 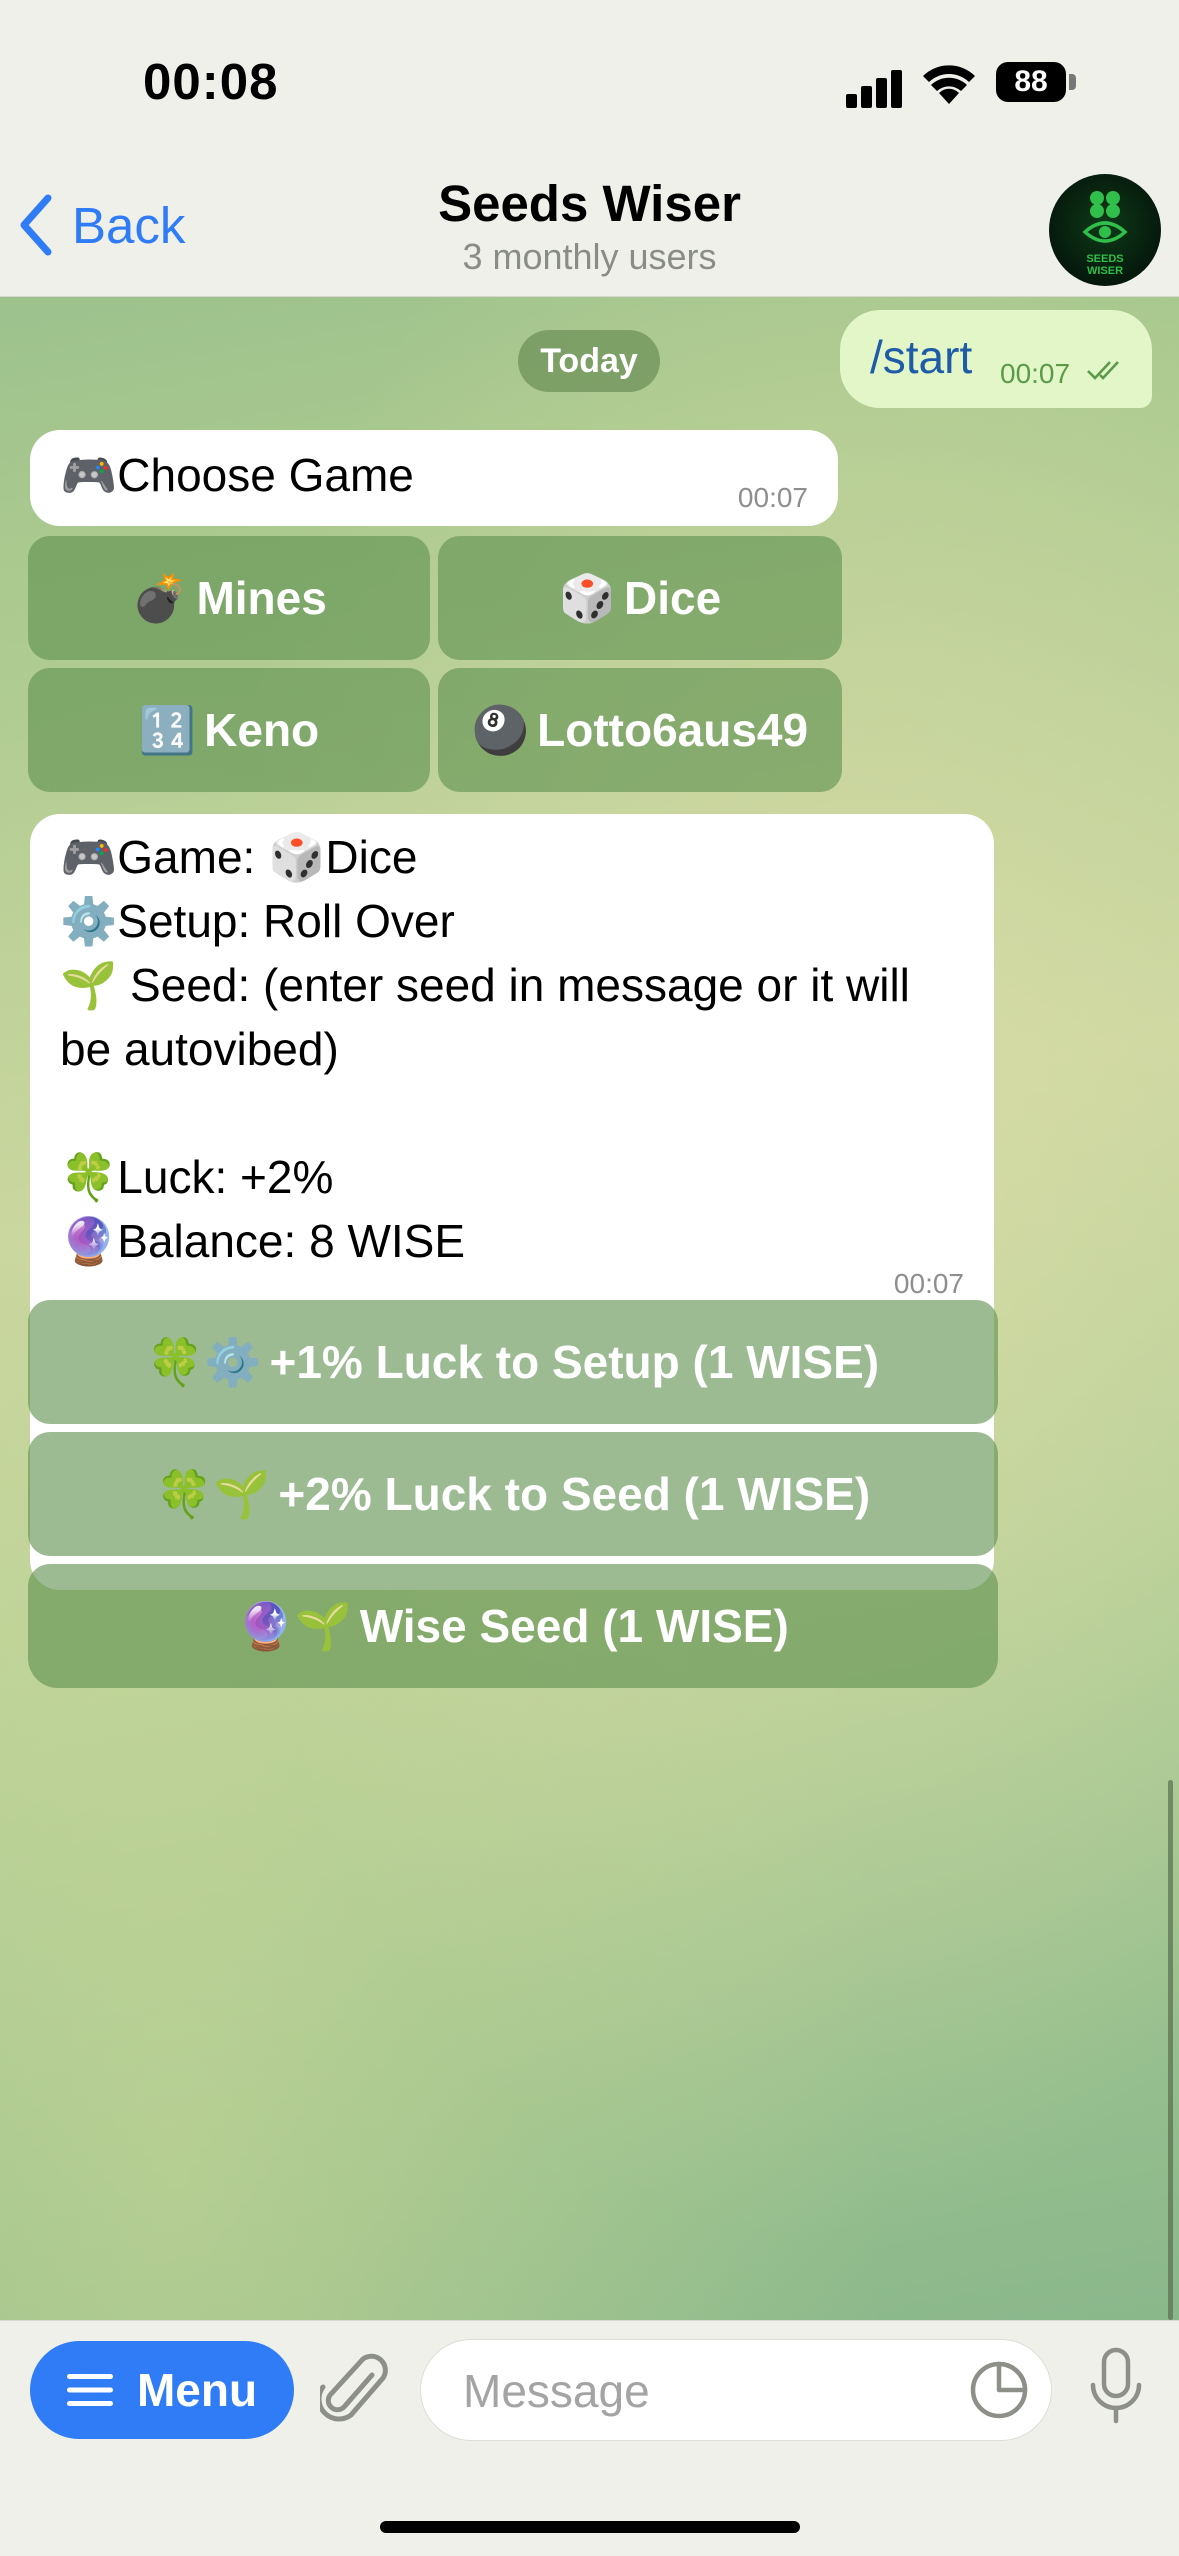 What do you see at coordinates (589, 85) in the screenshot?
I see `status-bar: 00:08 88` at bounding box center [589, 85].